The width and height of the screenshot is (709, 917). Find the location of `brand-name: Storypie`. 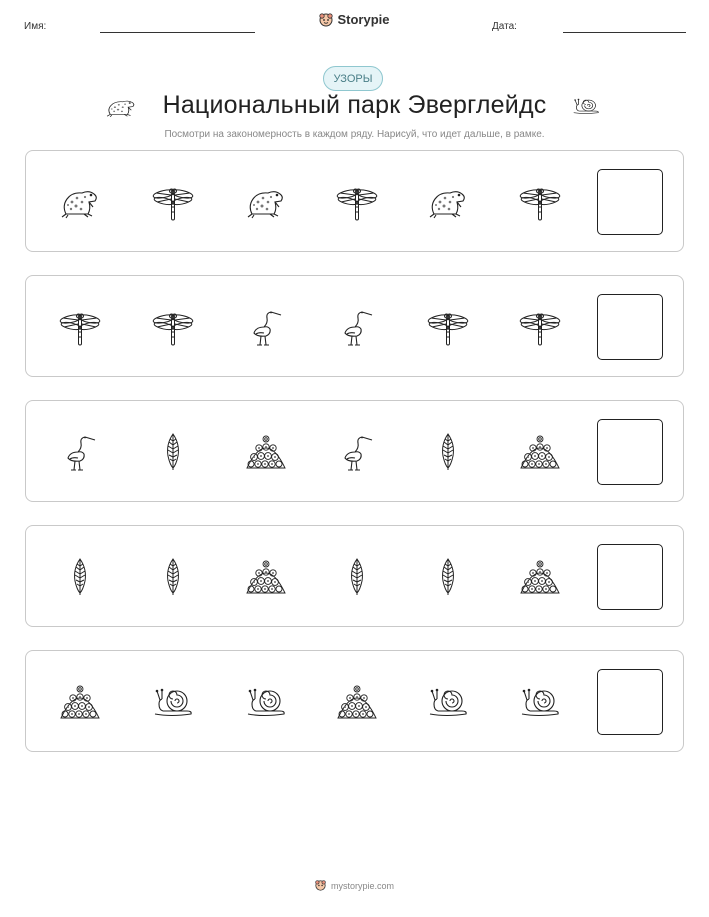

brand-name: Storypie is located at coordinates (363, 19).